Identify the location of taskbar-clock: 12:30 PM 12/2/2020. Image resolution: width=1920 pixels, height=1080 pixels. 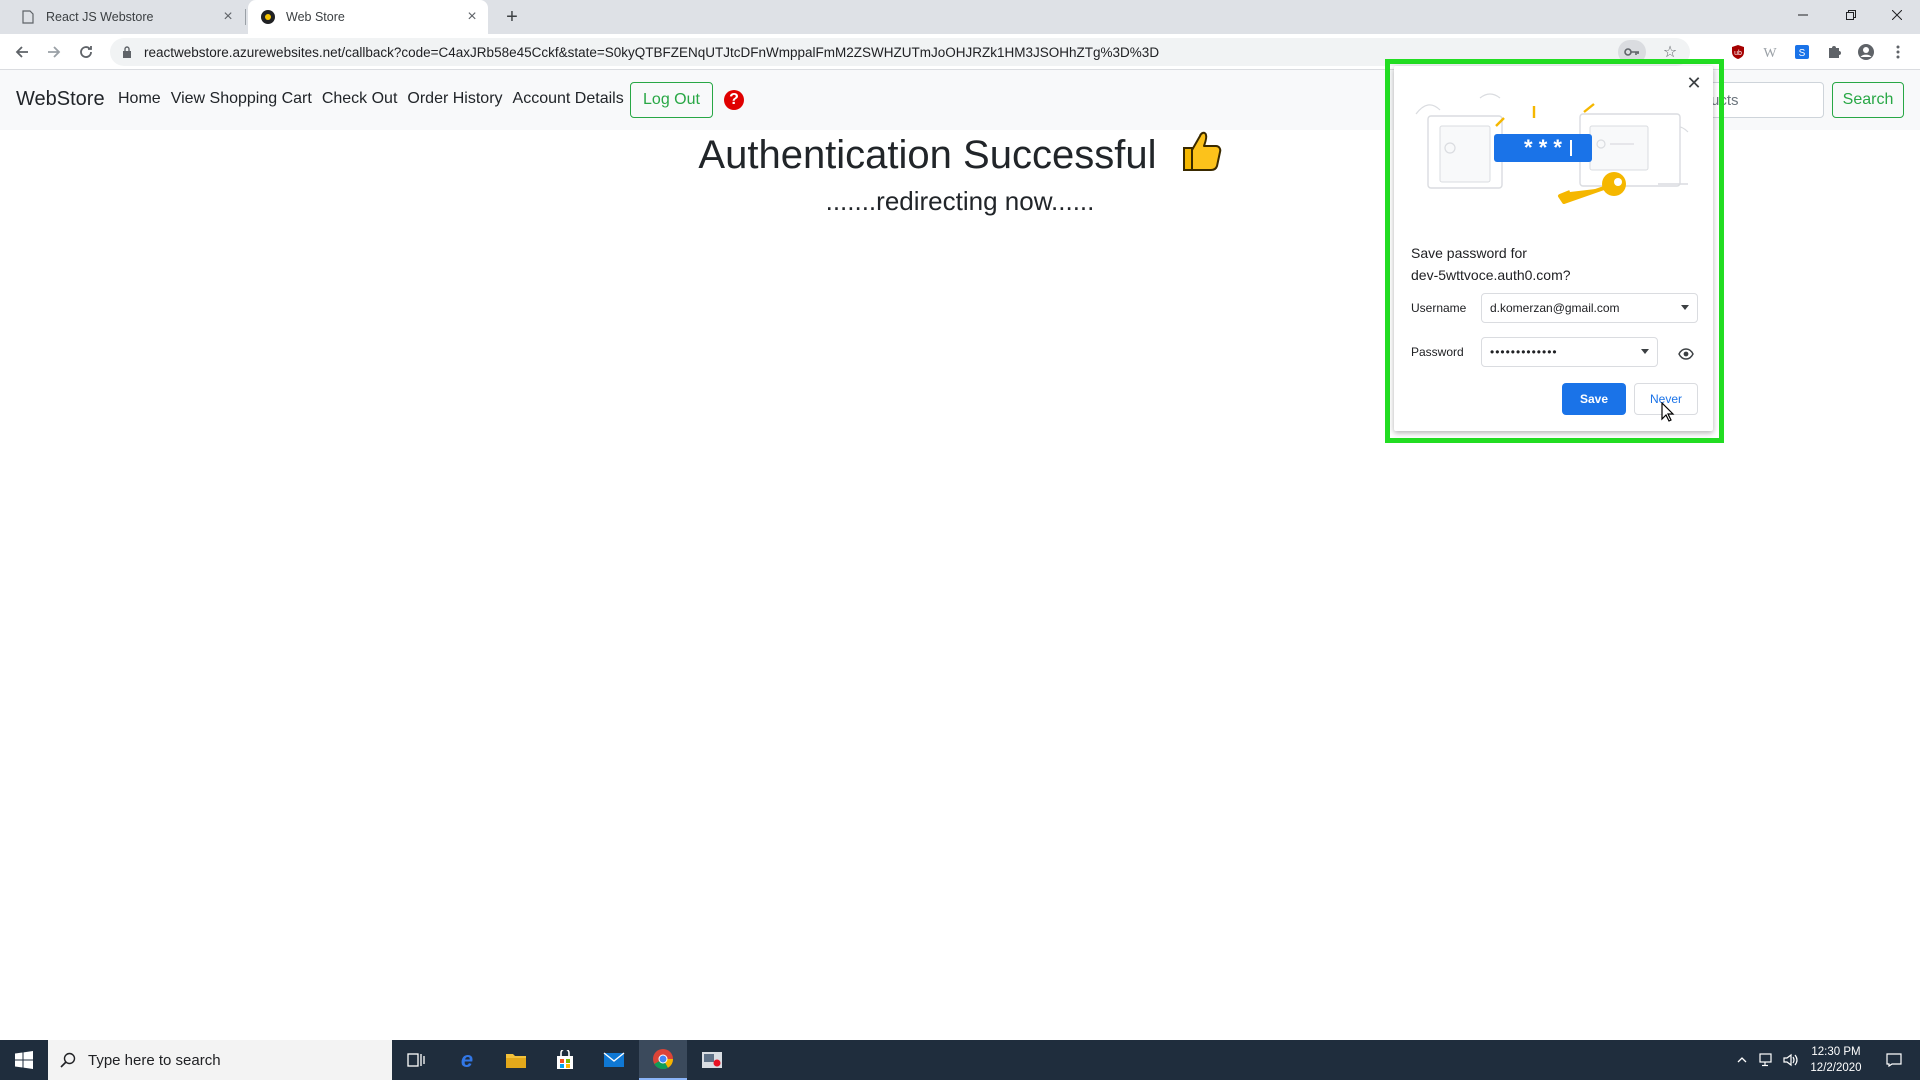
(1836, 1060).